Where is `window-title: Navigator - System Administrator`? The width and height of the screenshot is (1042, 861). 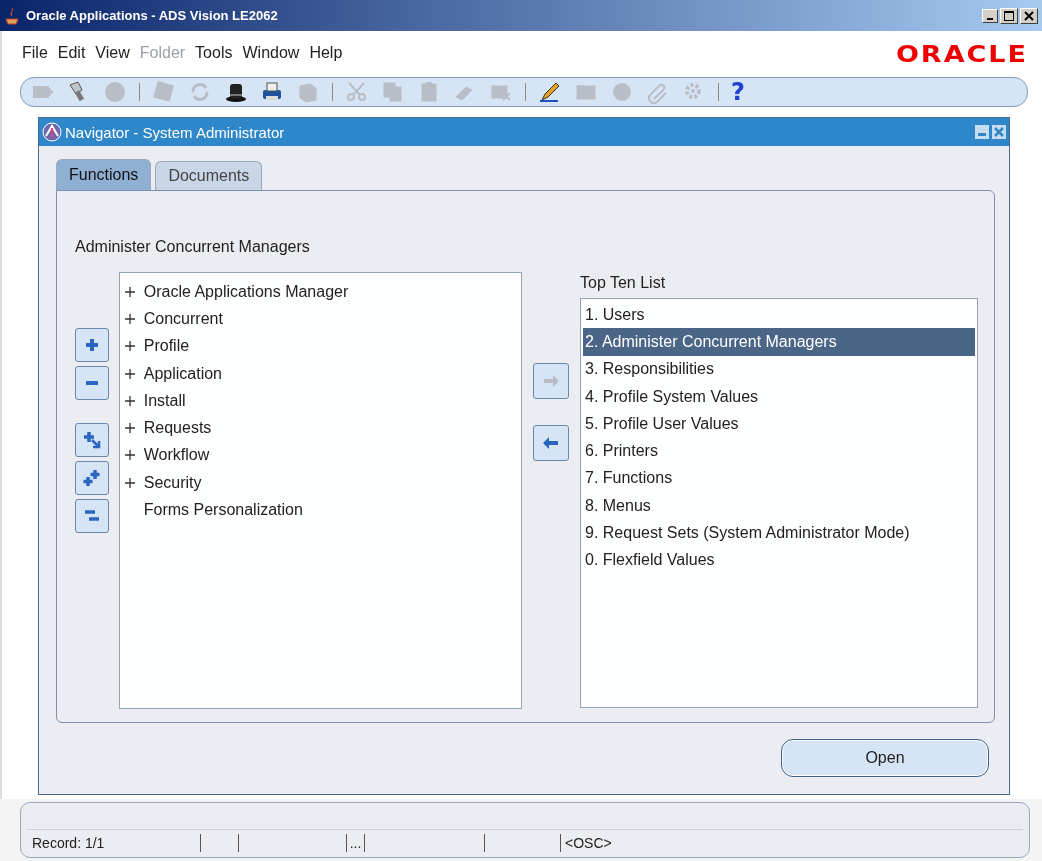
window-title: Navigator - System Administrator is located at coordinates (175, 132).